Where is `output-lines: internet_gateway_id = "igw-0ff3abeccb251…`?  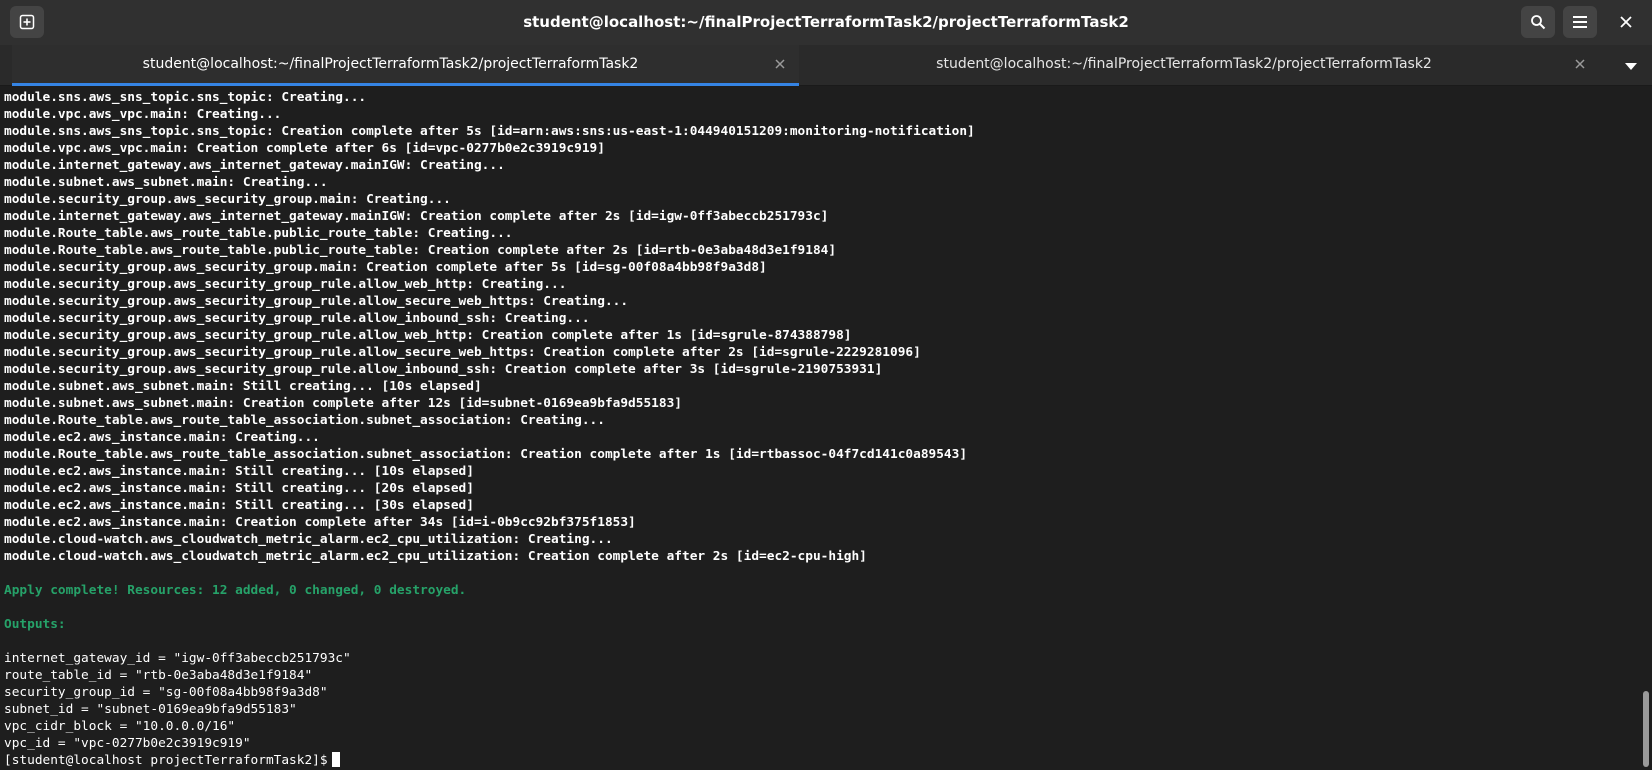
output-lines: internet_gateway_id = "igw-0ff3abeccb251… is located at coordinates (822, 701).